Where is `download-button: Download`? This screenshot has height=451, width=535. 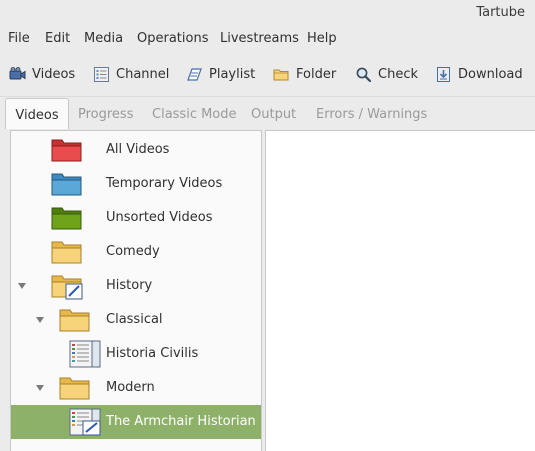
download-button: Download is located at coordinates (479, 74).